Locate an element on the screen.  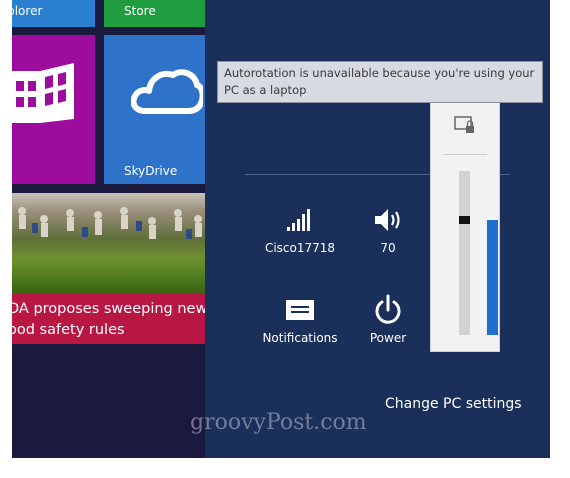
brightness-slider-fill is located at coordinates (492, 277).